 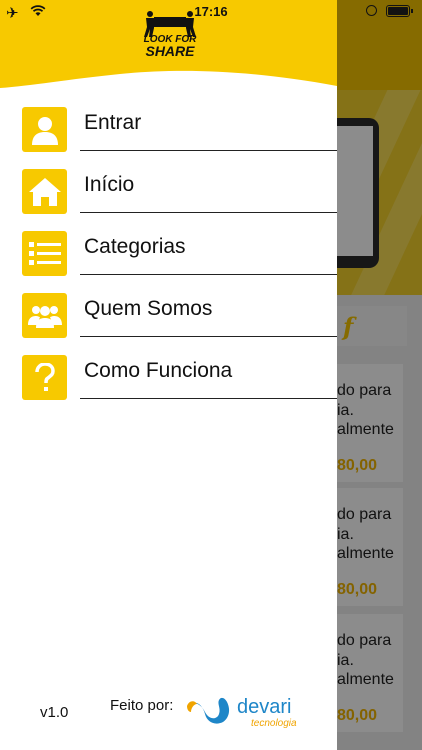 What do you see at coordinates (168, 309) in the screenshot?
I see `menu-item-quem-somos: Quem Somos` at bounding box center [168, 309].